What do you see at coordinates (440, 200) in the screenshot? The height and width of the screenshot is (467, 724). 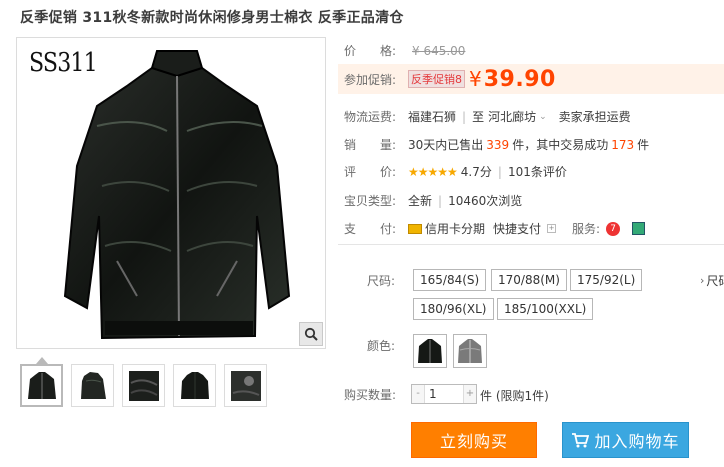 I see `type-sep: |` at bounding box center [440, 200].